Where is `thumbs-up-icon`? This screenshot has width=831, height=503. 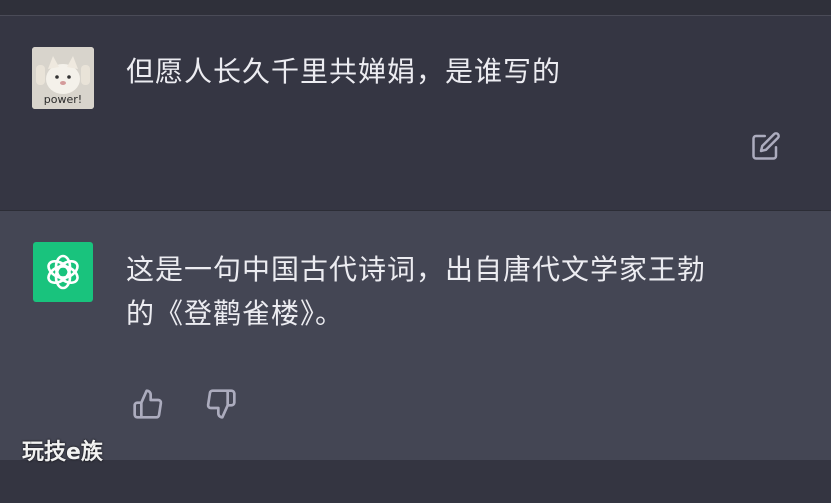 thumbs-up-icon is located at coordinates (148, 404).